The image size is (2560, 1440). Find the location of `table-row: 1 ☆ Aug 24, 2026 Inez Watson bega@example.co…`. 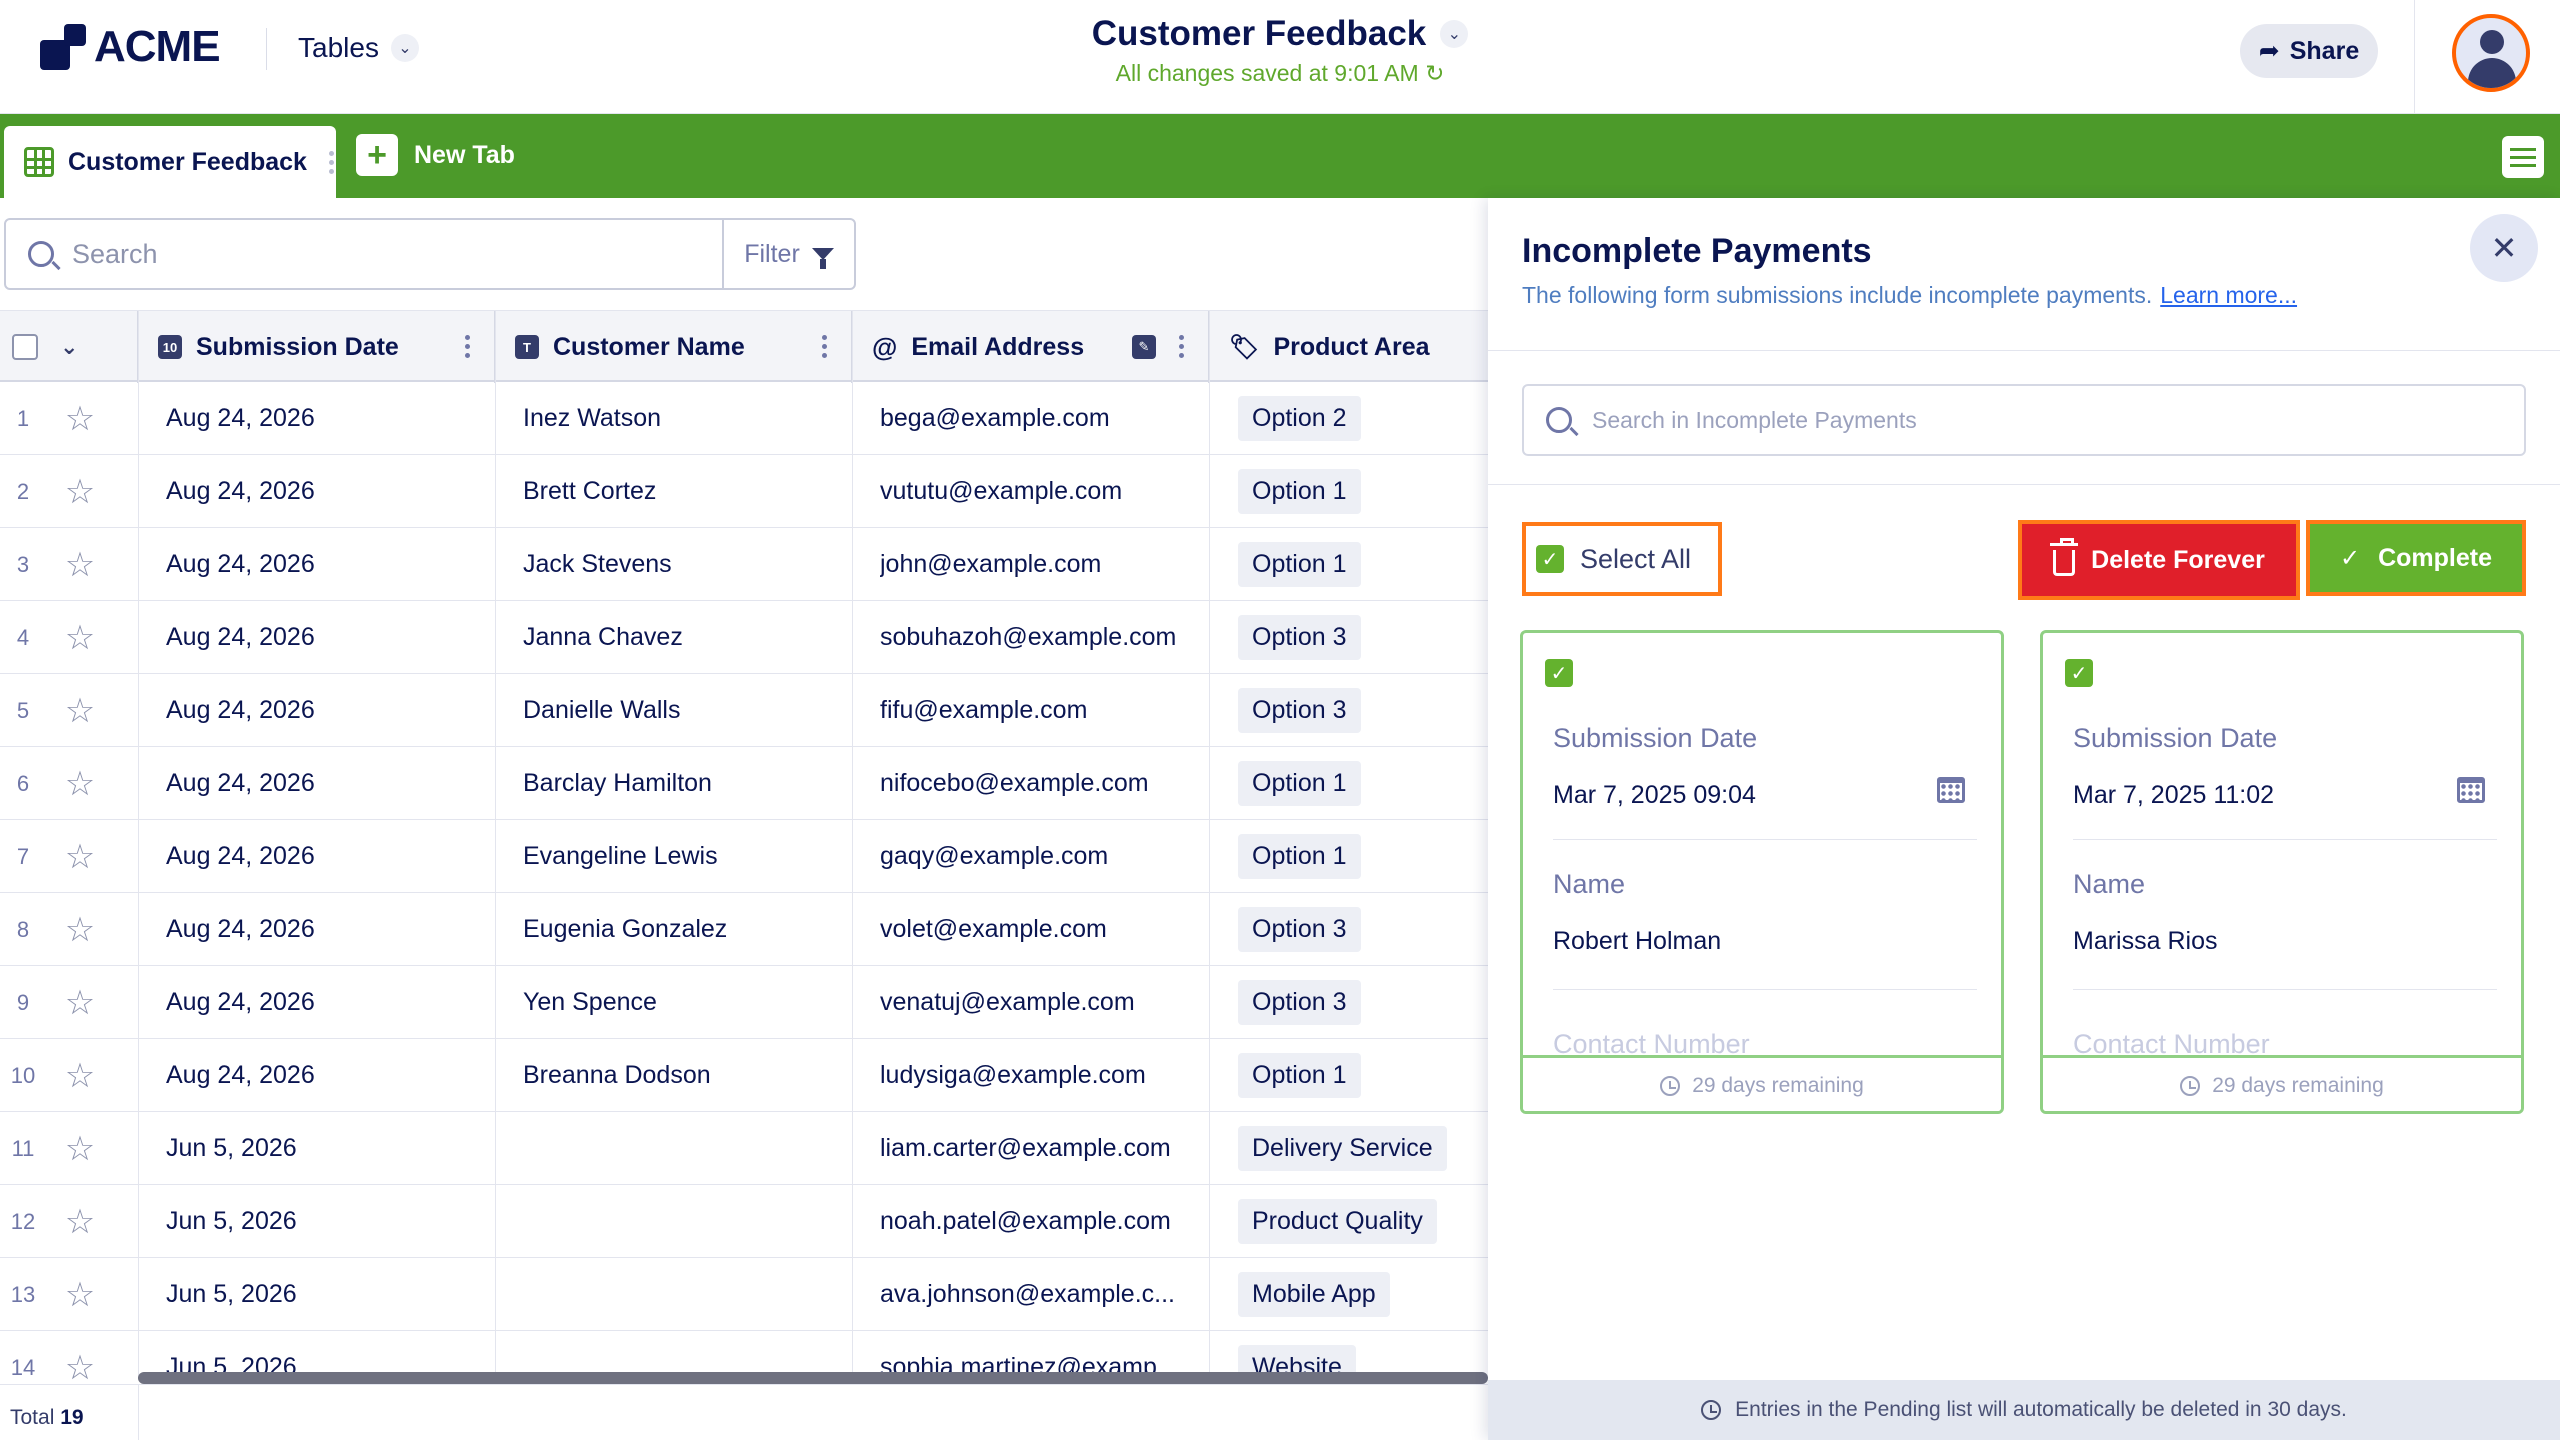

table-row: 1 ☆ Aug 24, 2026 Inez Watson bega@example.co… is located at coordinates (744, 418).